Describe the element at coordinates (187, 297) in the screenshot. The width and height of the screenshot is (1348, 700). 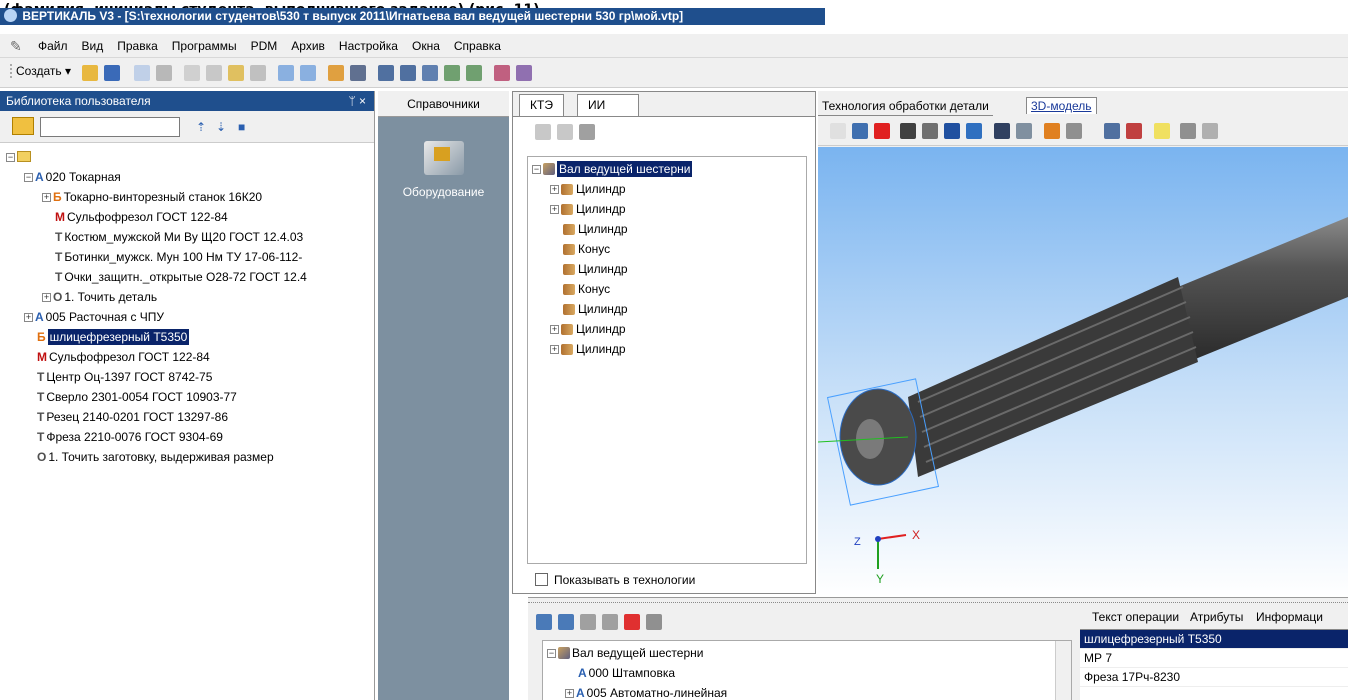
I see `tree-item: + О 1. Точить деталь` at that location.